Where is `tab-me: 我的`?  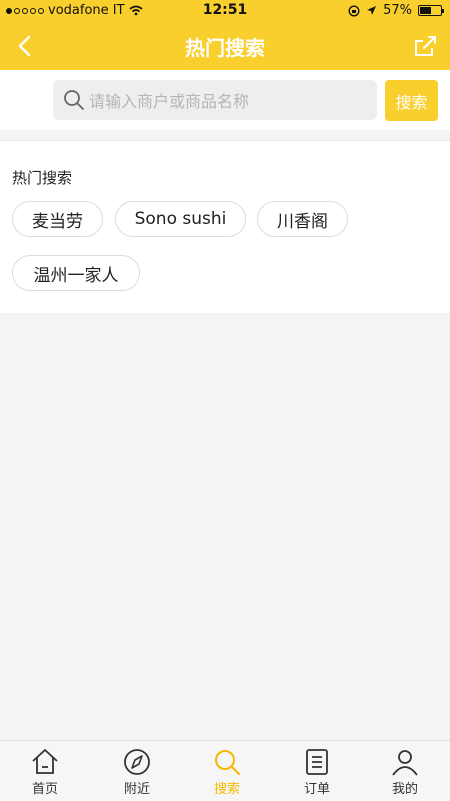
tab-me: 我的 is located at coordinates (405, 771).